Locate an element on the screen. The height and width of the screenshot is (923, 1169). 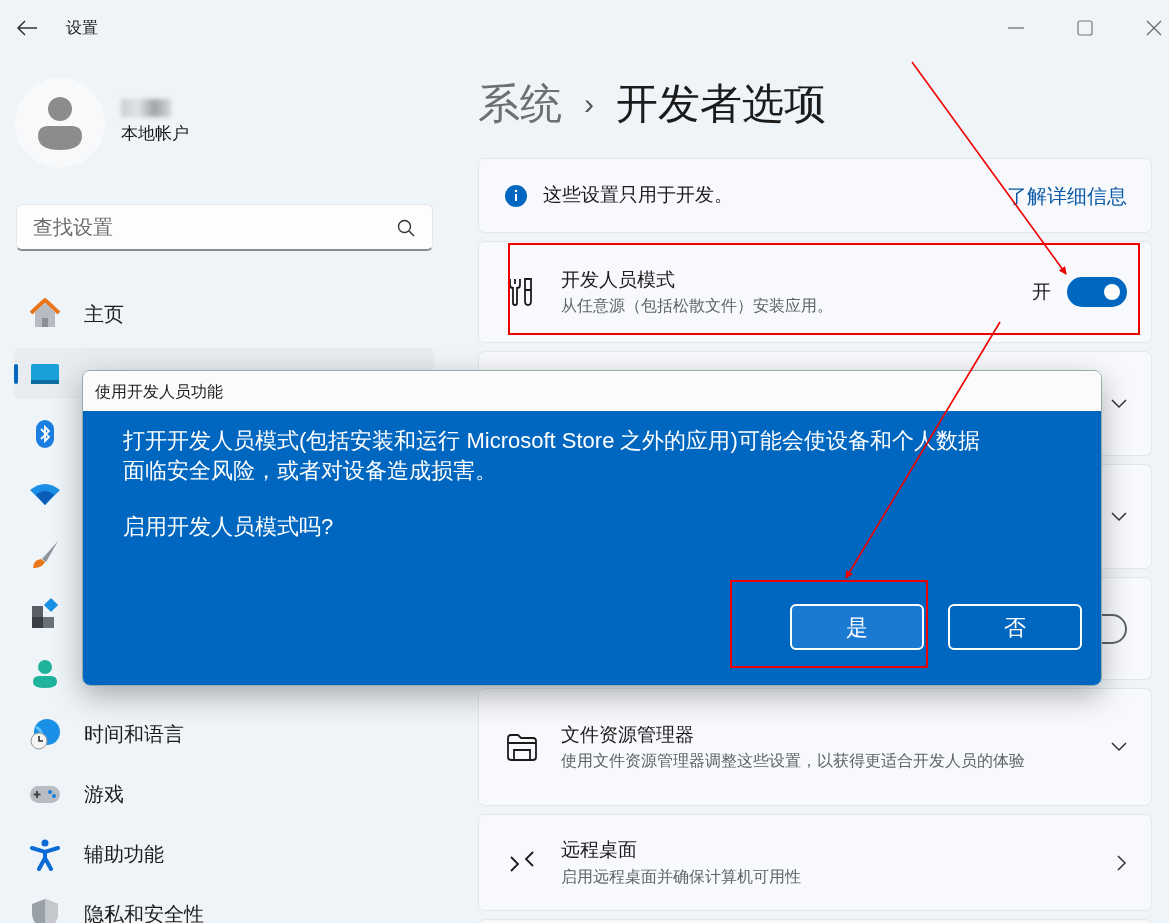
setting-title: 远程桌面 is located at coordinates (599, 850).